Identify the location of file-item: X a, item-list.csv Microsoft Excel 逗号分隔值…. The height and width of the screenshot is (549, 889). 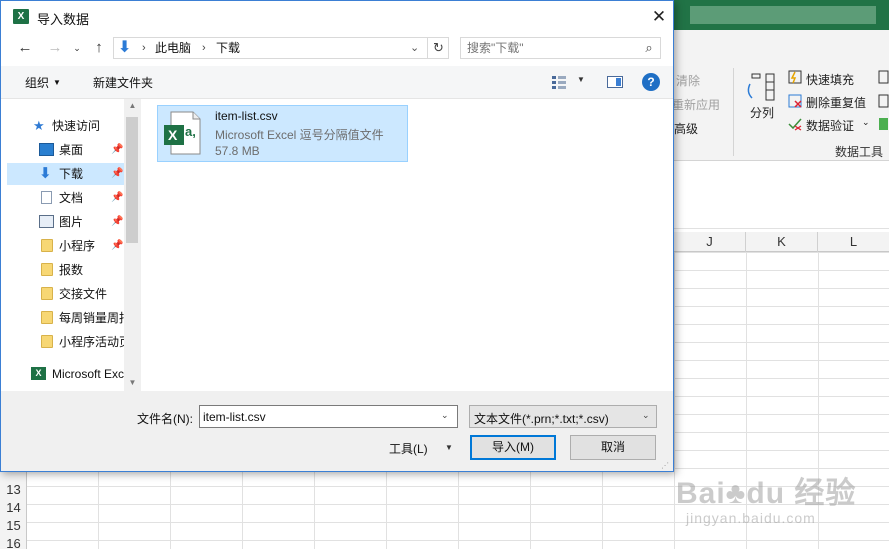
(282, 133).